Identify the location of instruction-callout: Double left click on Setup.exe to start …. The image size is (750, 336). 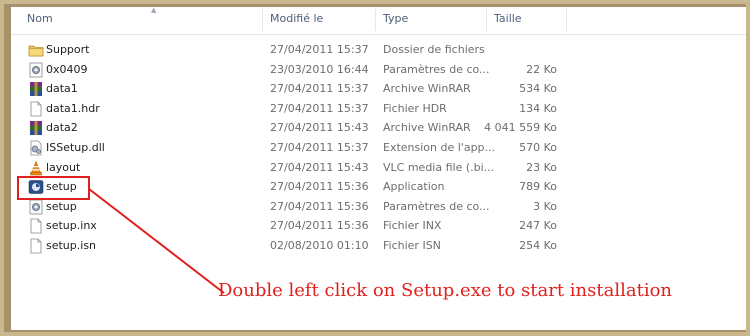
(445, 290).